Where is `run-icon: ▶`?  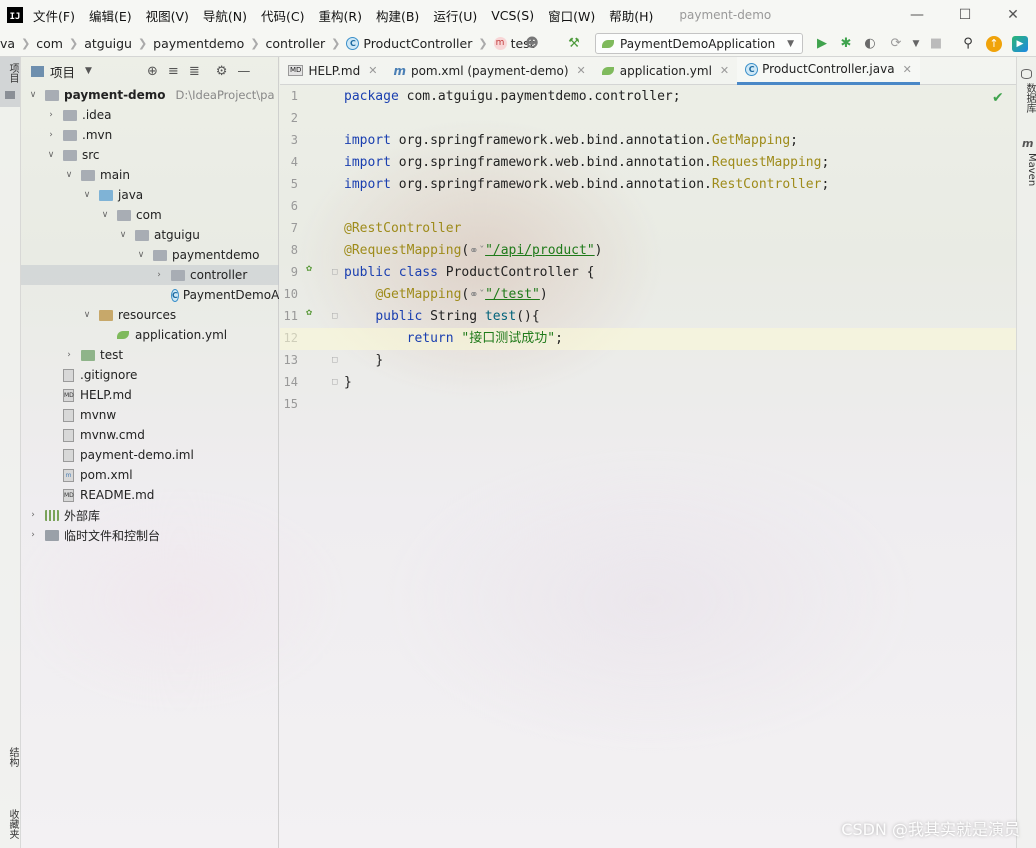 run-icon: ▶ is located at coordinates (822, 44).